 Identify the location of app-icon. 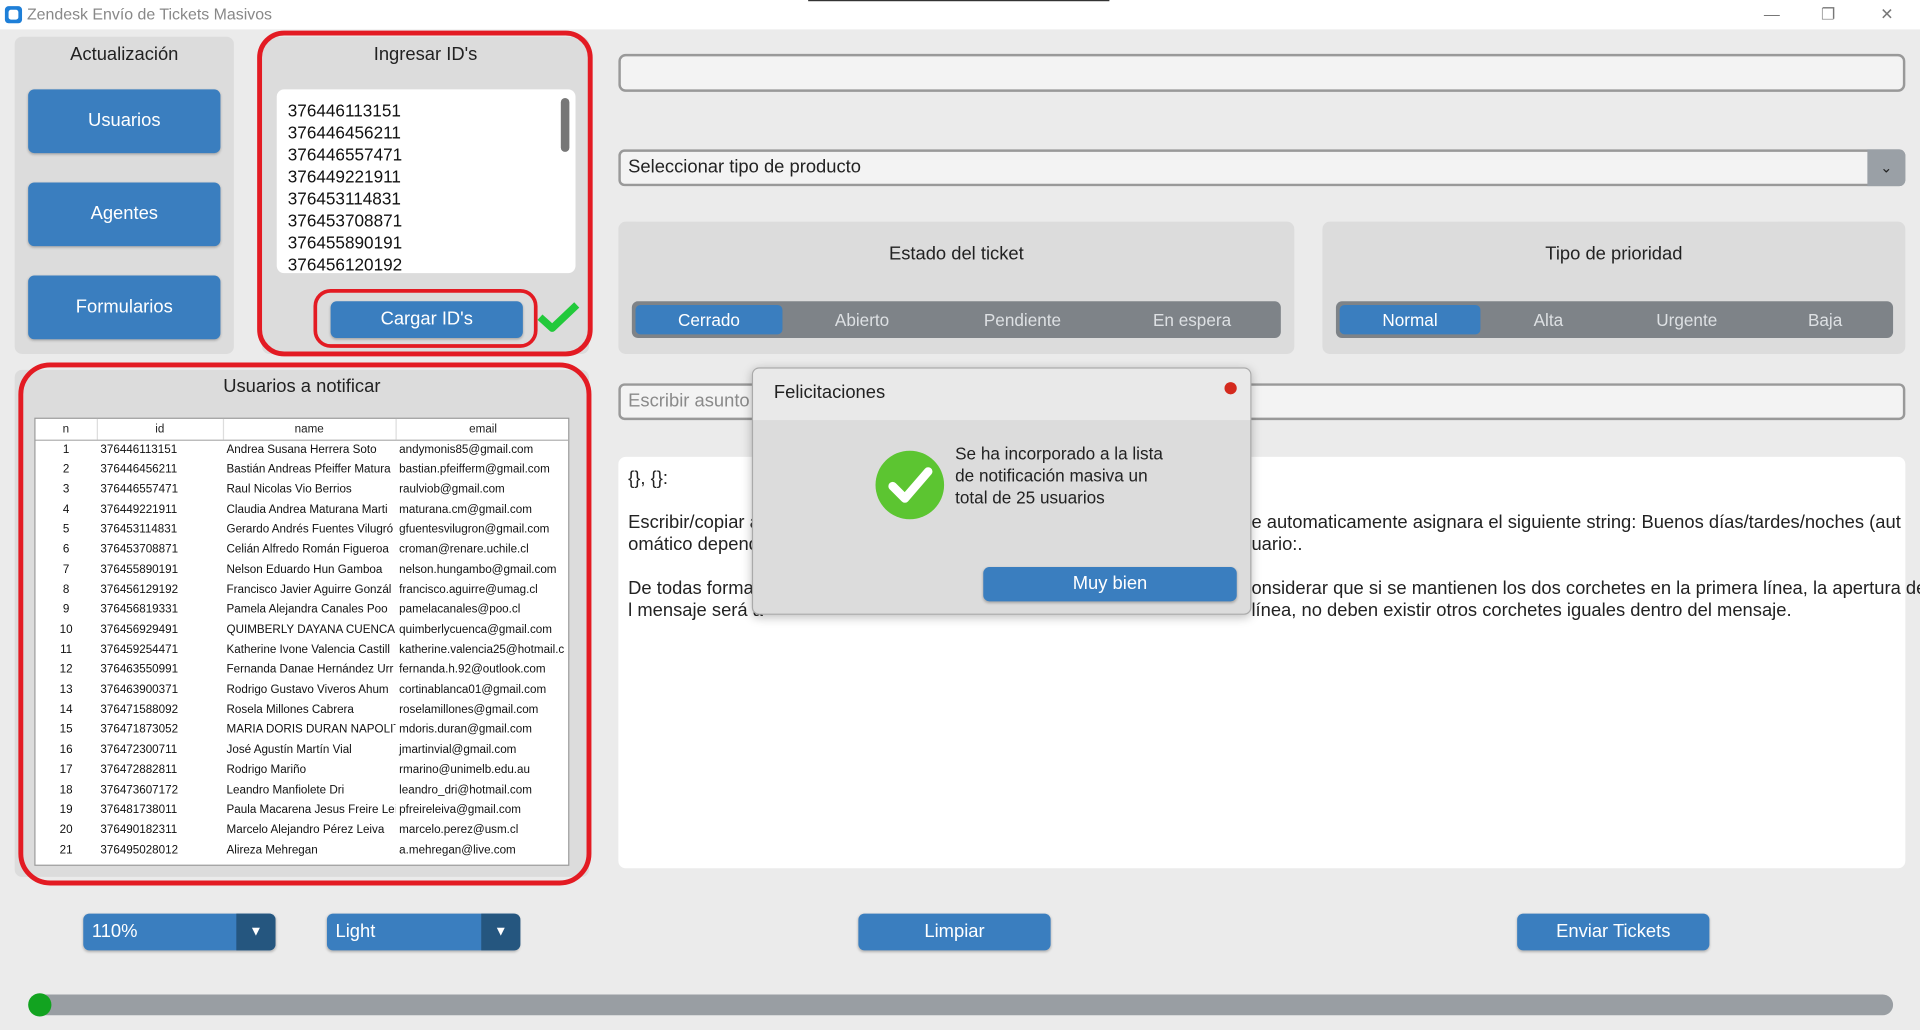
(13, 15).